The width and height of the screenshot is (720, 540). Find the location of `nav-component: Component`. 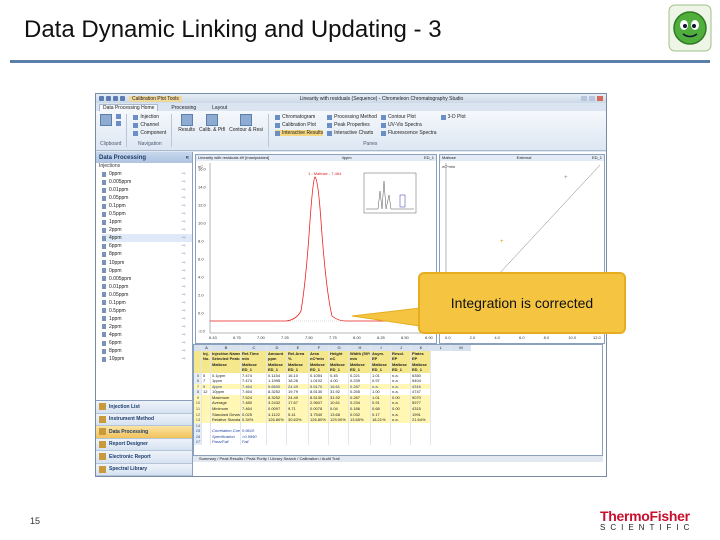

nav-component: Component is located at coordinates (149, 133).